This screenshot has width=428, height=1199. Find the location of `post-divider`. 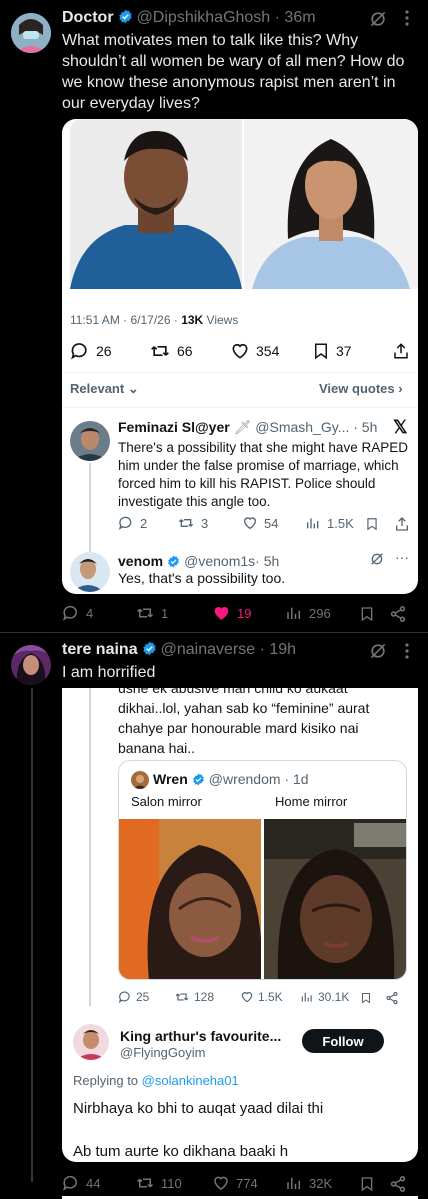

post-divider is located at coordinates (214, 632).